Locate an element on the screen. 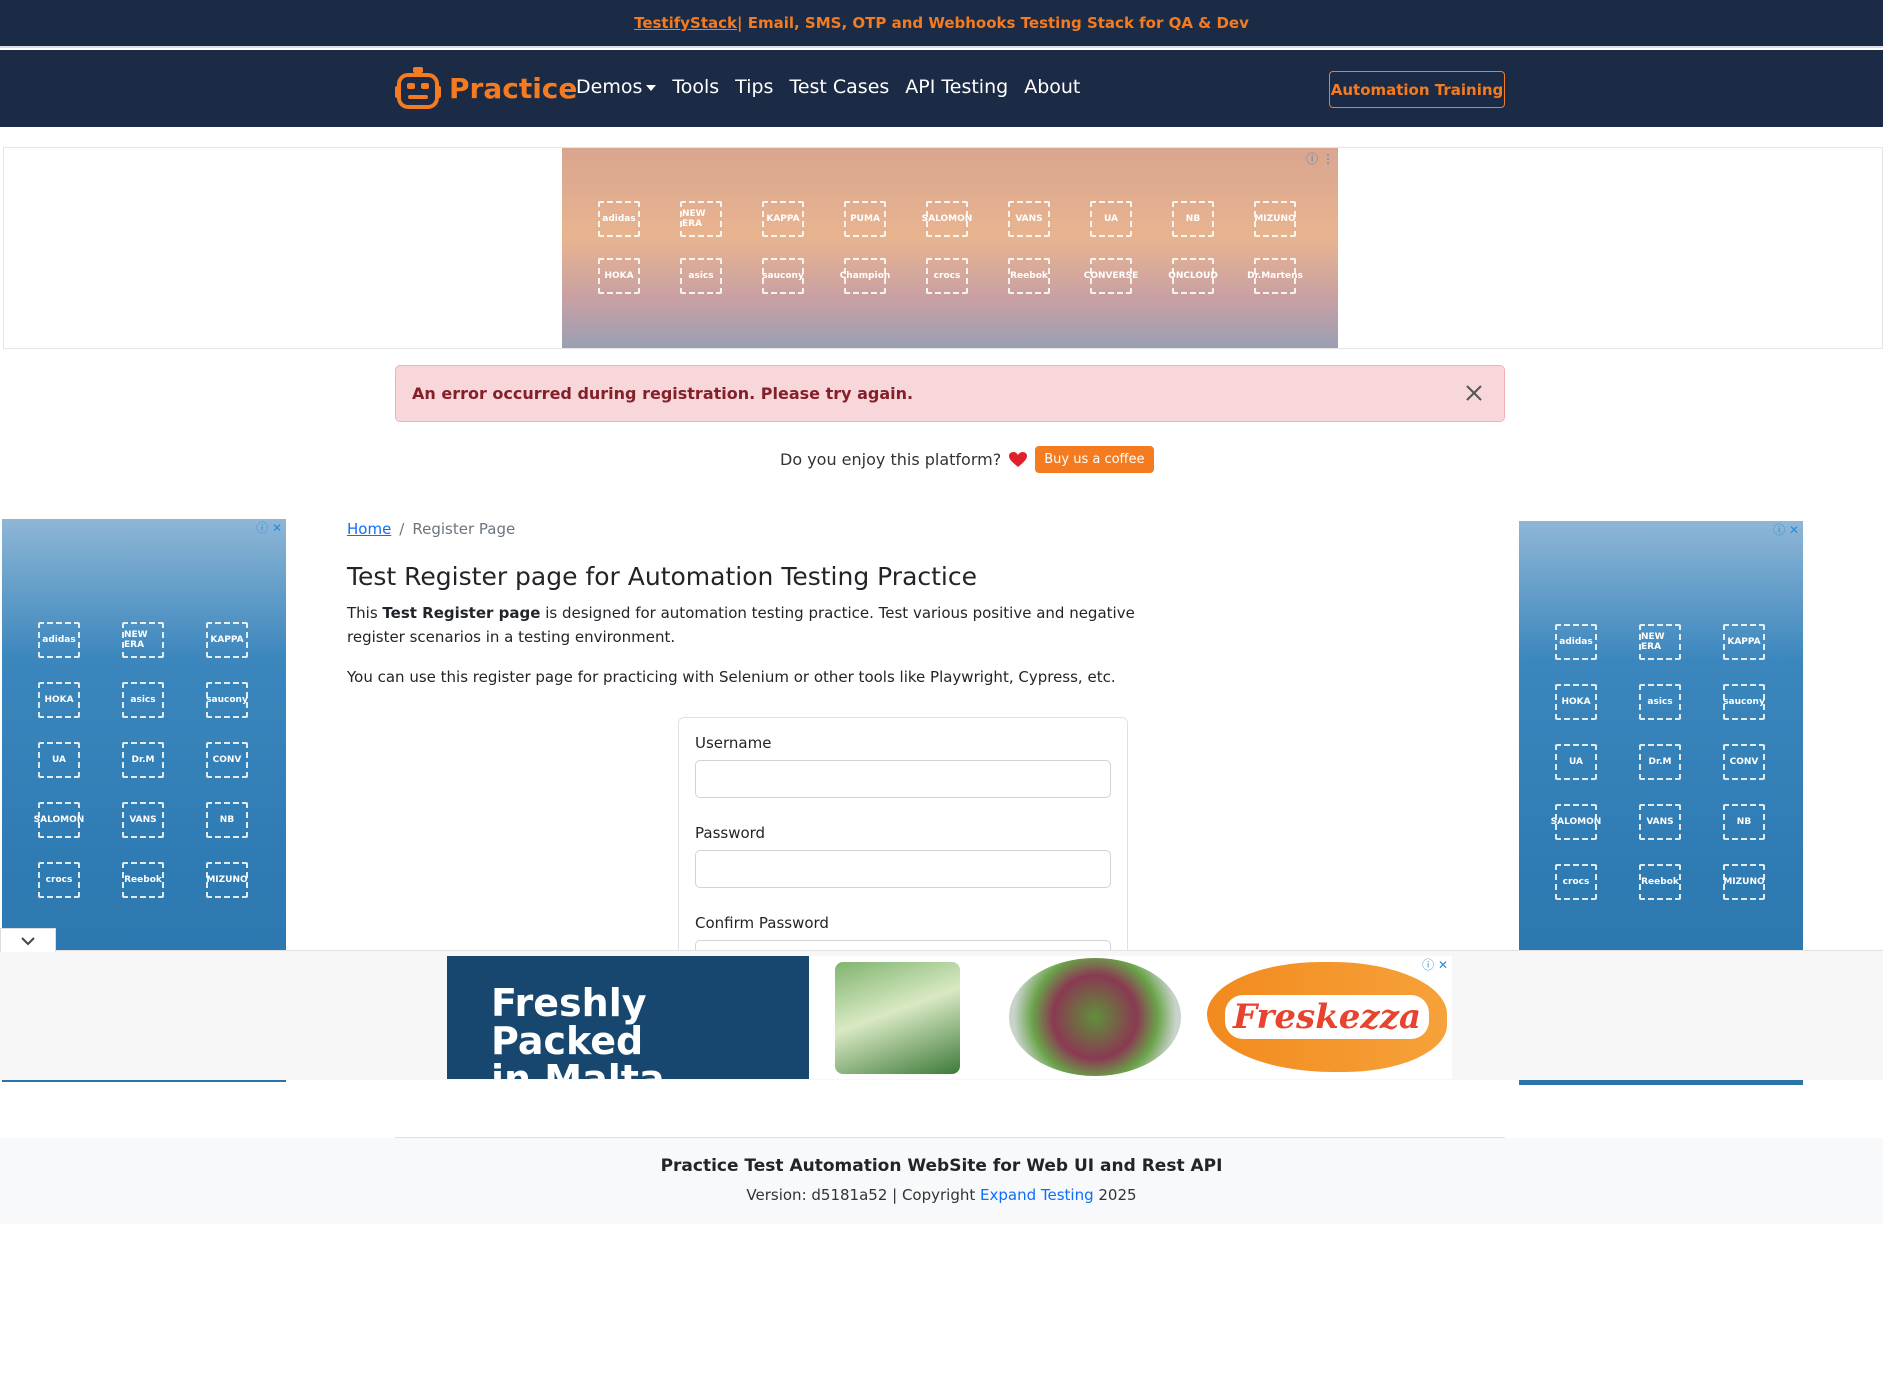 The height and width of the screenshot is (1379, 1883). top-ad-r2-logo-5: Reebok is located at coordinates (1029, 276).